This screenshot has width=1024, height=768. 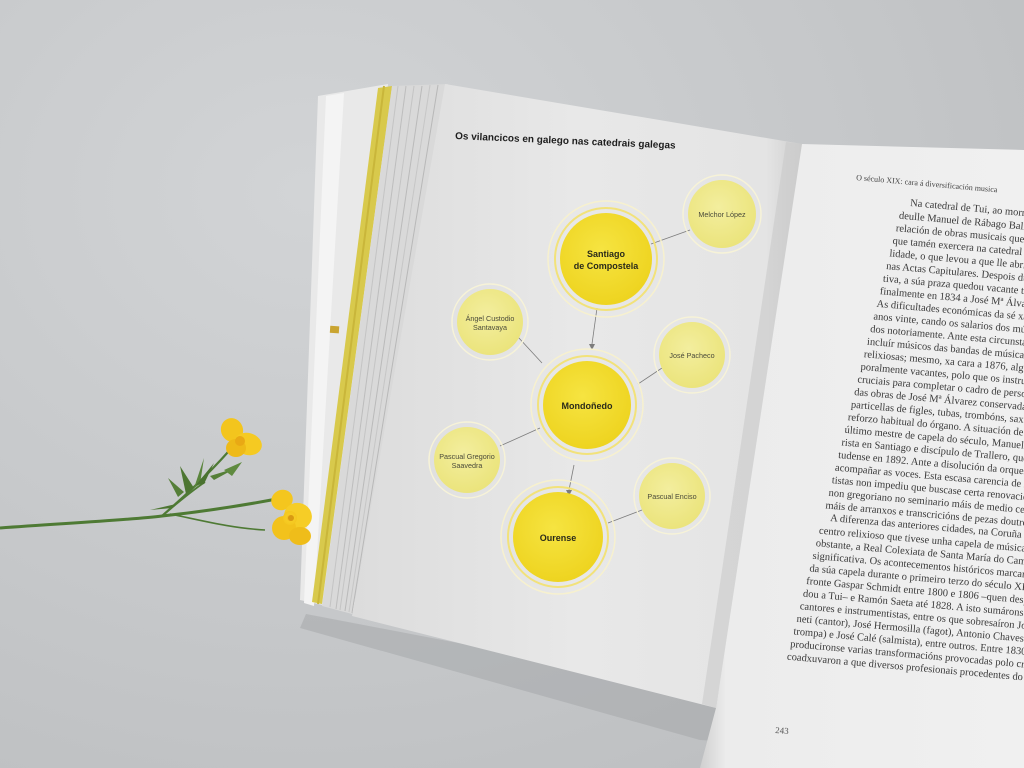 I want to click on node-mondonedo: Mondoñedo, so click(x=587, y=405).